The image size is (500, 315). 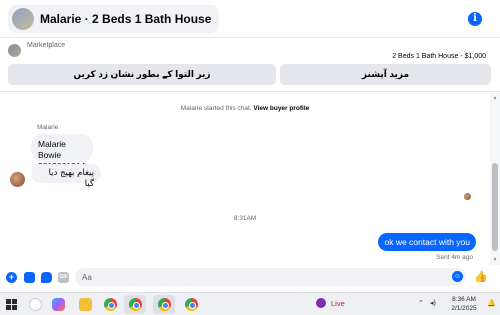 I want to click on gif-icon: GIF, so click(x=63, y=277).